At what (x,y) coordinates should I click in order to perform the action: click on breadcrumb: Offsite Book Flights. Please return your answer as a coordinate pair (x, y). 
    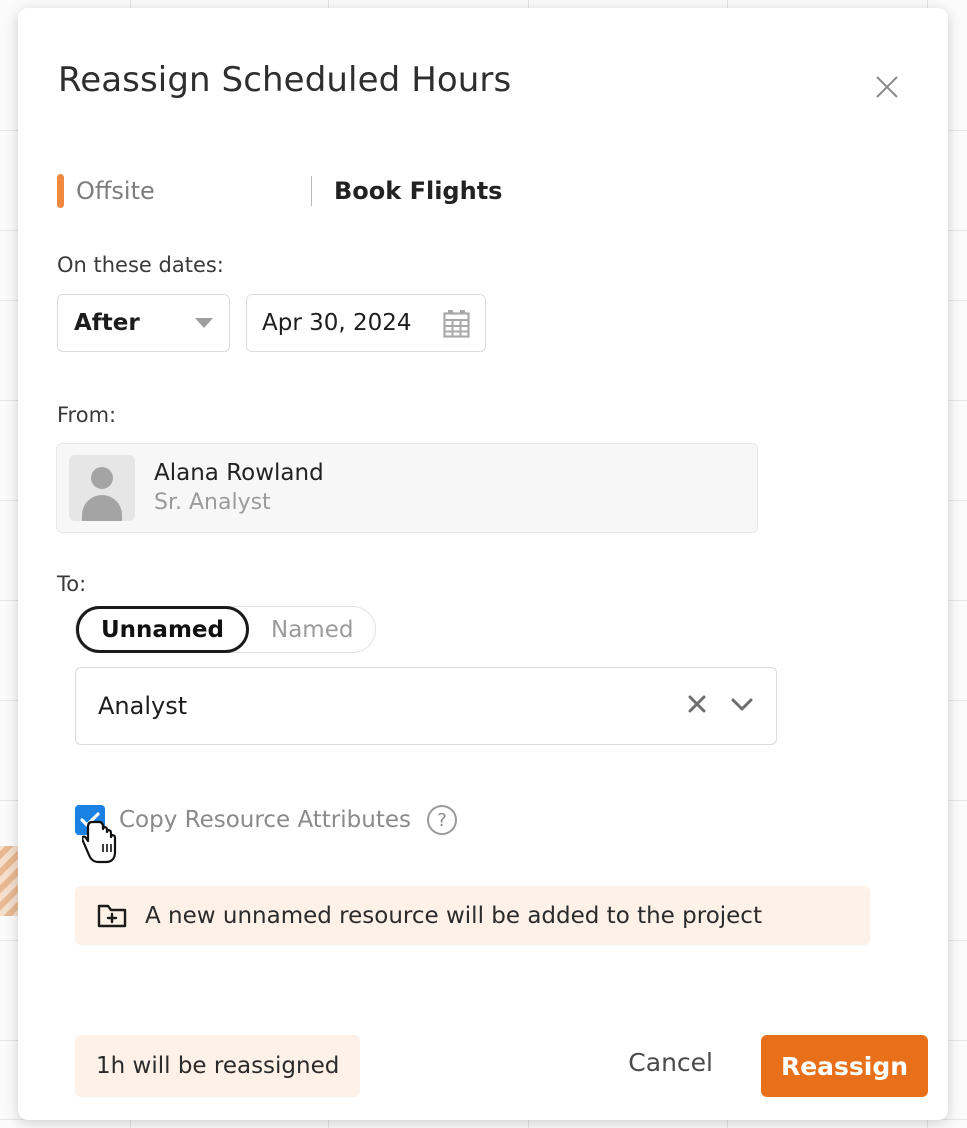
    Looking at the image, I should click on (279, 191).